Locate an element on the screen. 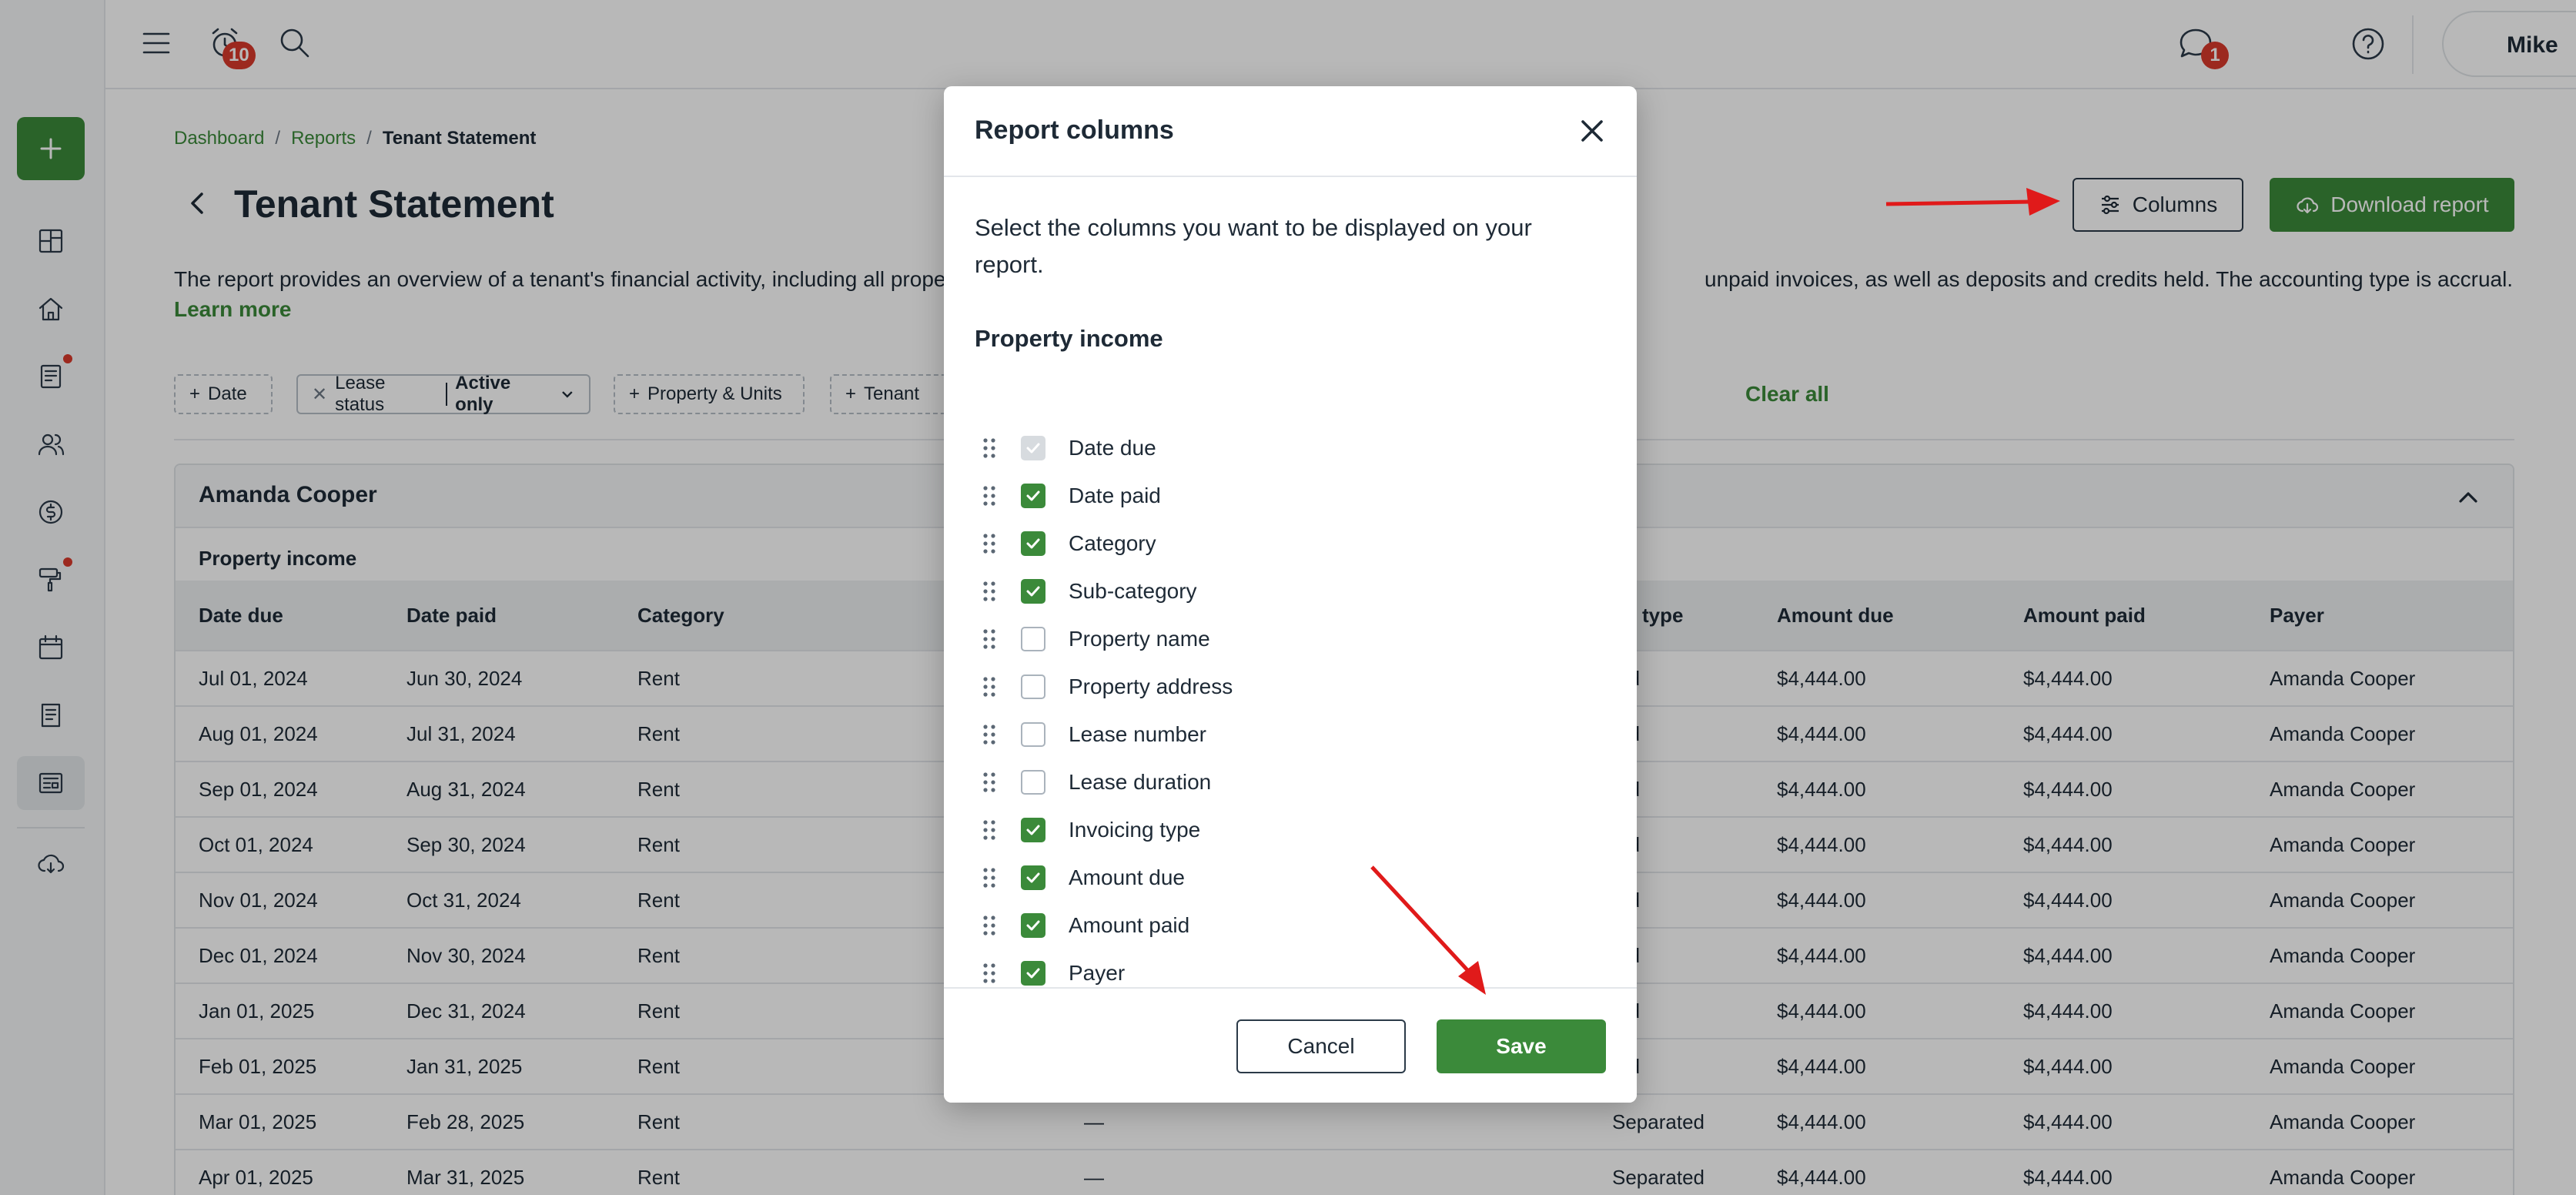 The height and width of the screenshot is (1195, 2576). column-option: Property address is located at coordinates (1283, 687).